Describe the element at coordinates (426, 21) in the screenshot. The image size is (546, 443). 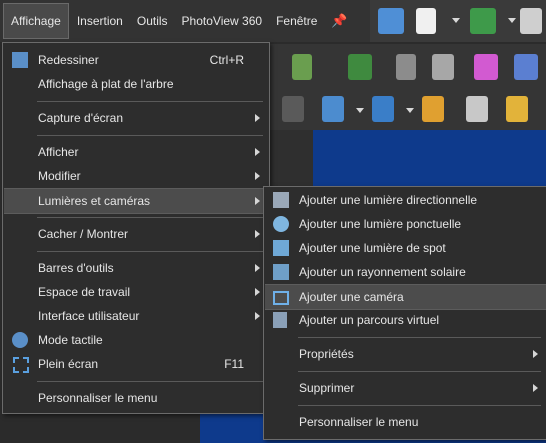
I see `new-document-icon` at that location.